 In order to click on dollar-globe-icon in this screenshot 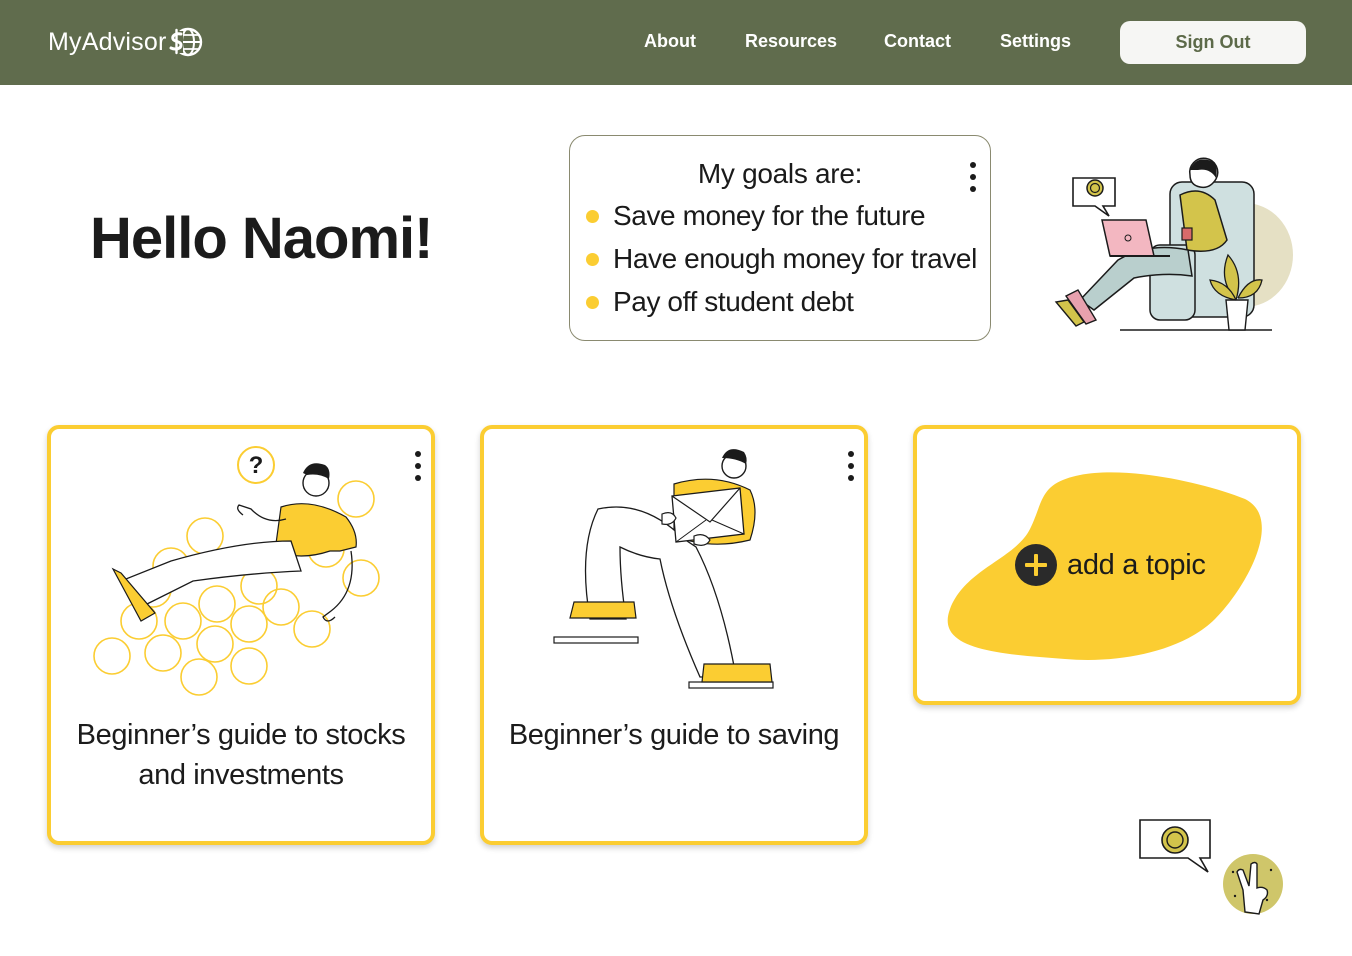, I will do `click(185, 42)`.